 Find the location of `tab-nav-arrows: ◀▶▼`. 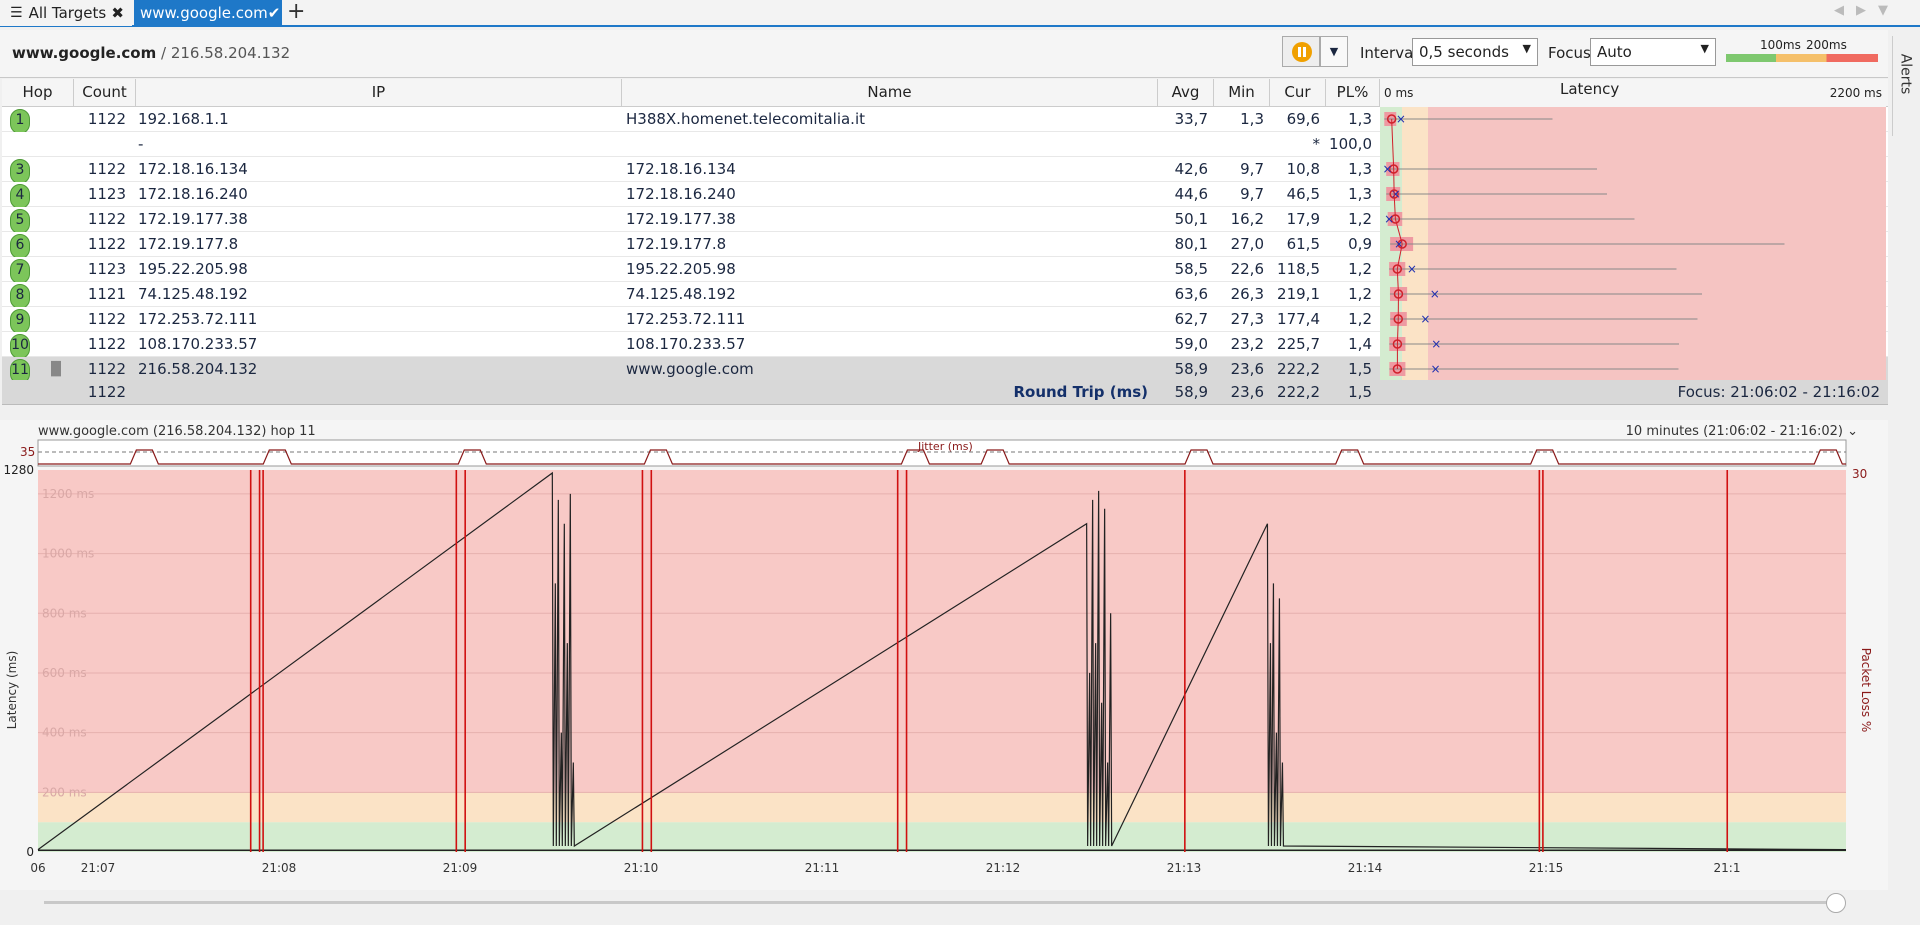

tab-nav-arrows: ◀▶▼ is located at coordinates (1867, 10).